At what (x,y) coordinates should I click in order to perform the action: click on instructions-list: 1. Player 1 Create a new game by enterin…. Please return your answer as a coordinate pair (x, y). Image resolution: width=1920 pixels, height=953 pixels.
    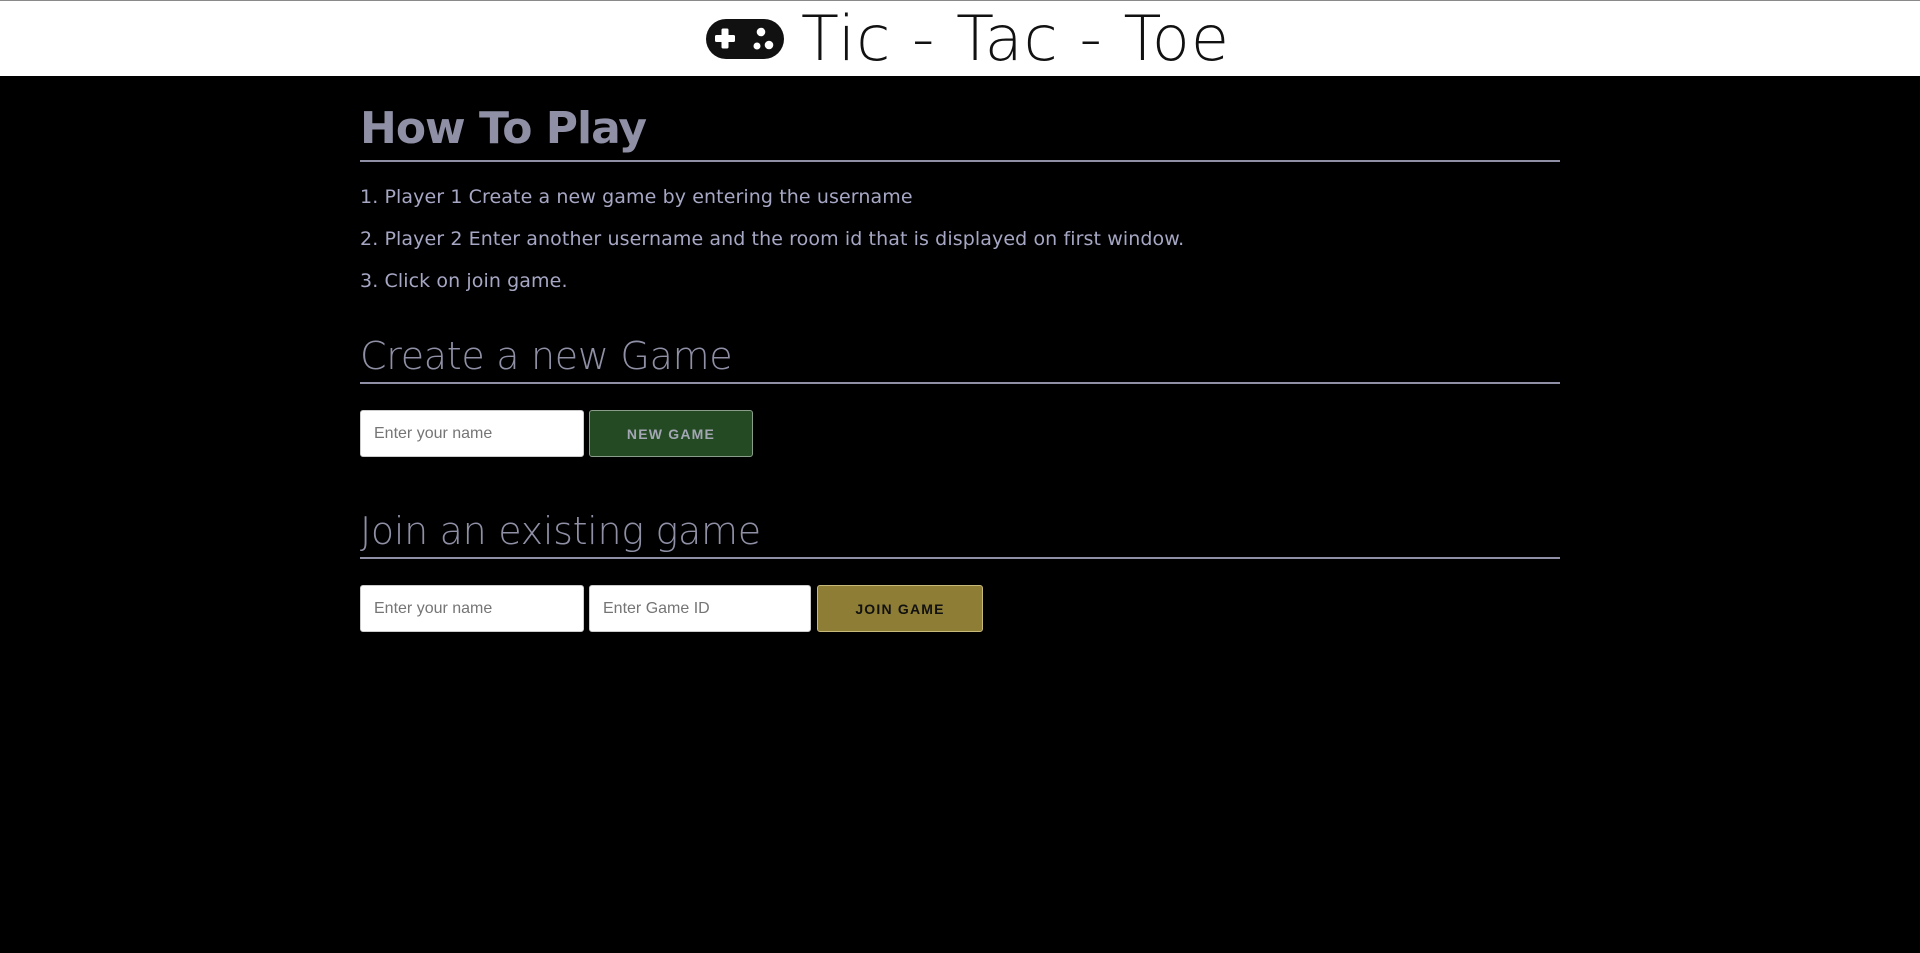
    Looking at the image, I should click on (960, 249).